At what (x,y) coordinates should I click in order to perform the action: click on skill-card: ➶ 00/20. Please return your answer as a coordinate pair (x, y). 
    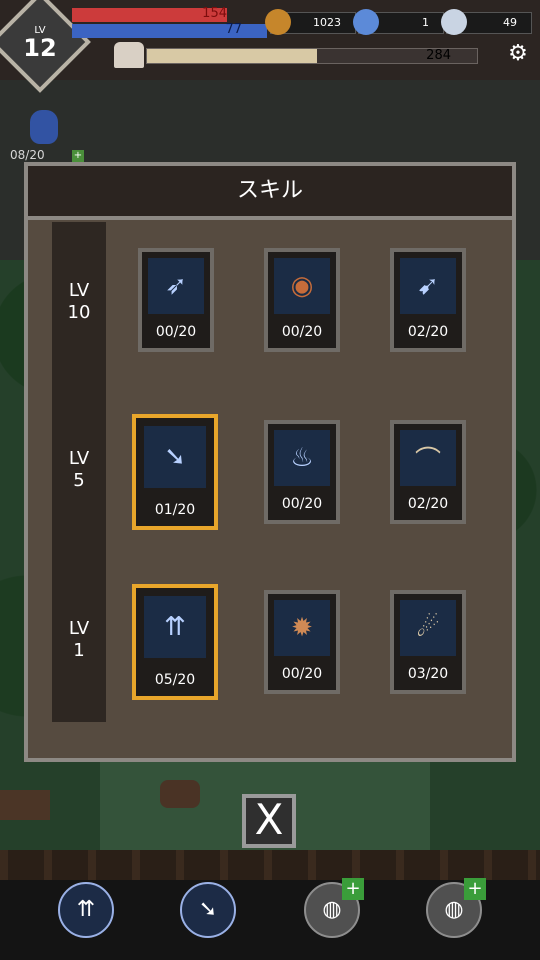
    Looking at the image, I should click on (176, 300).